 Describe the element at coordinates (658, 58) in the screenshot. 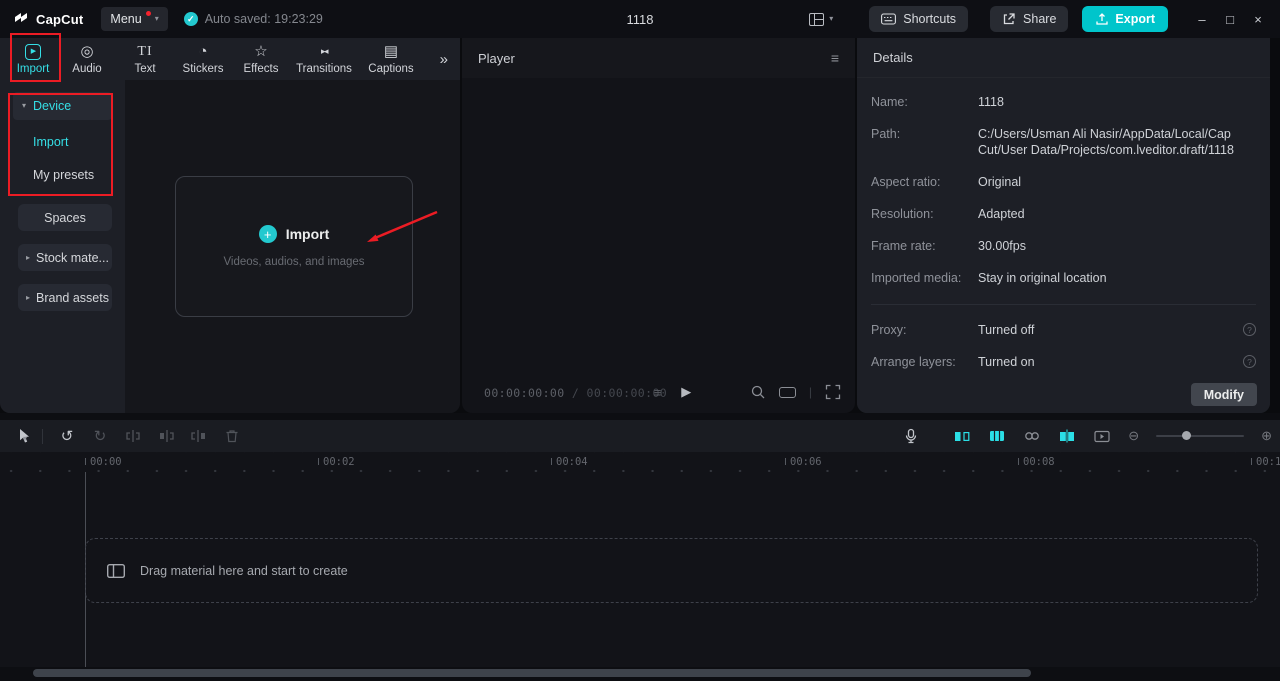

I see `player-header: Player ≡` at that location.